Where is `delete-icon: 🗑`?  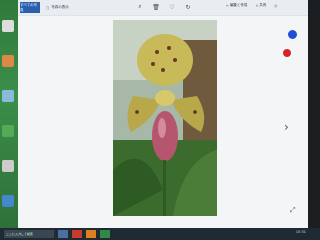 delete-icon: 🗑 is located at coordinates (156, 7).